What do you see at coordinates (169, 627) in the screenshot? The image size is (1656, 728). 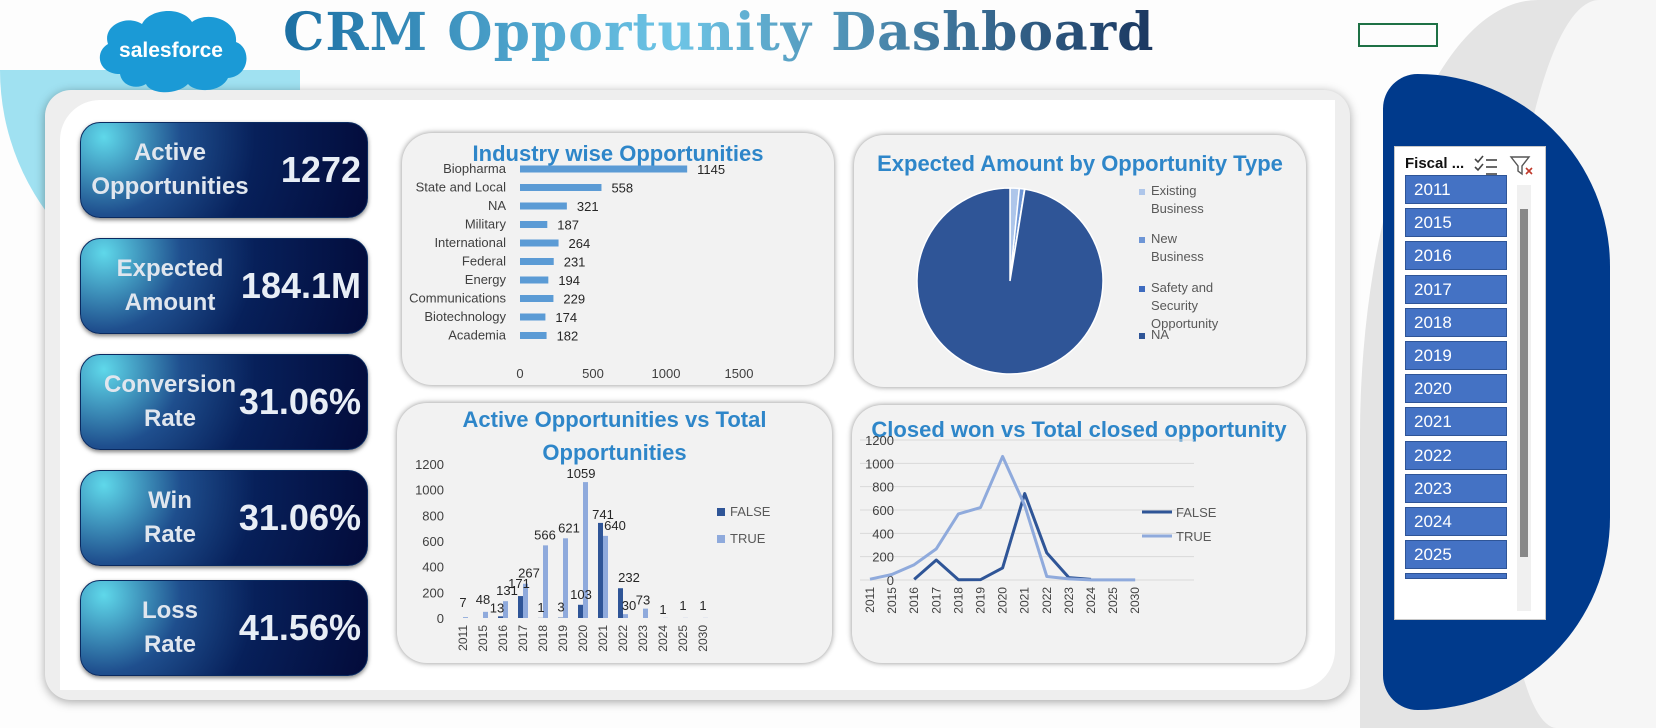 I see `kpi-label: Loss Rate` at bounding box center [169, 627].